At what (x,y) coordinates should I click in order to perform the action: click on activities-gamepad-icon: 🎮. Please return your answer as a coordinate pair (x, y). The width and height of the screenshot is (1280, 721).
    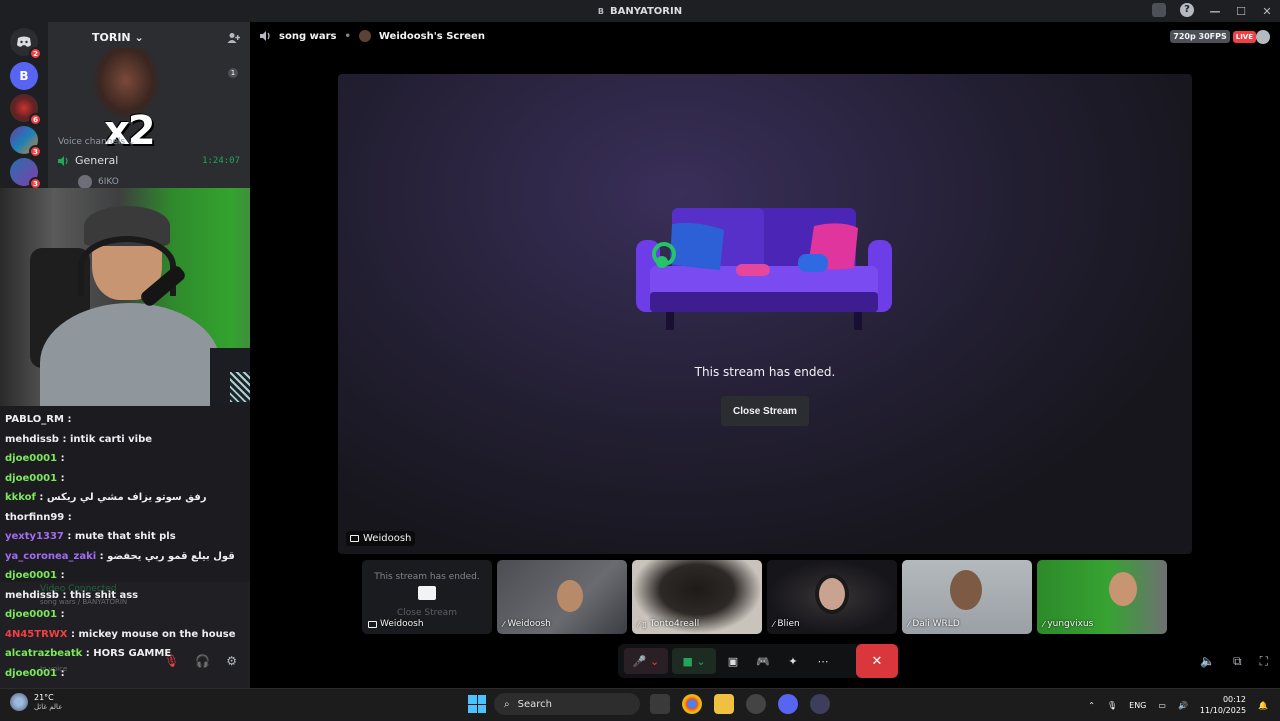
    Looking at the image, I should click on (763, 661).